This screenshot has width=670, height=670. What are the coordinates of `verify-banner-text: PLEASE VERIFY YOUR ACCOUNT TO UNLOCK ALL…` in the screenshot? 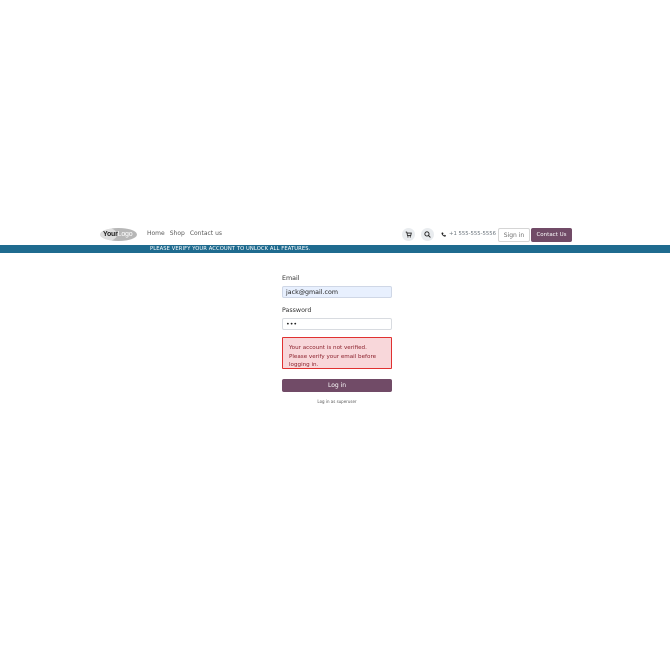 It's located at (230, 249).